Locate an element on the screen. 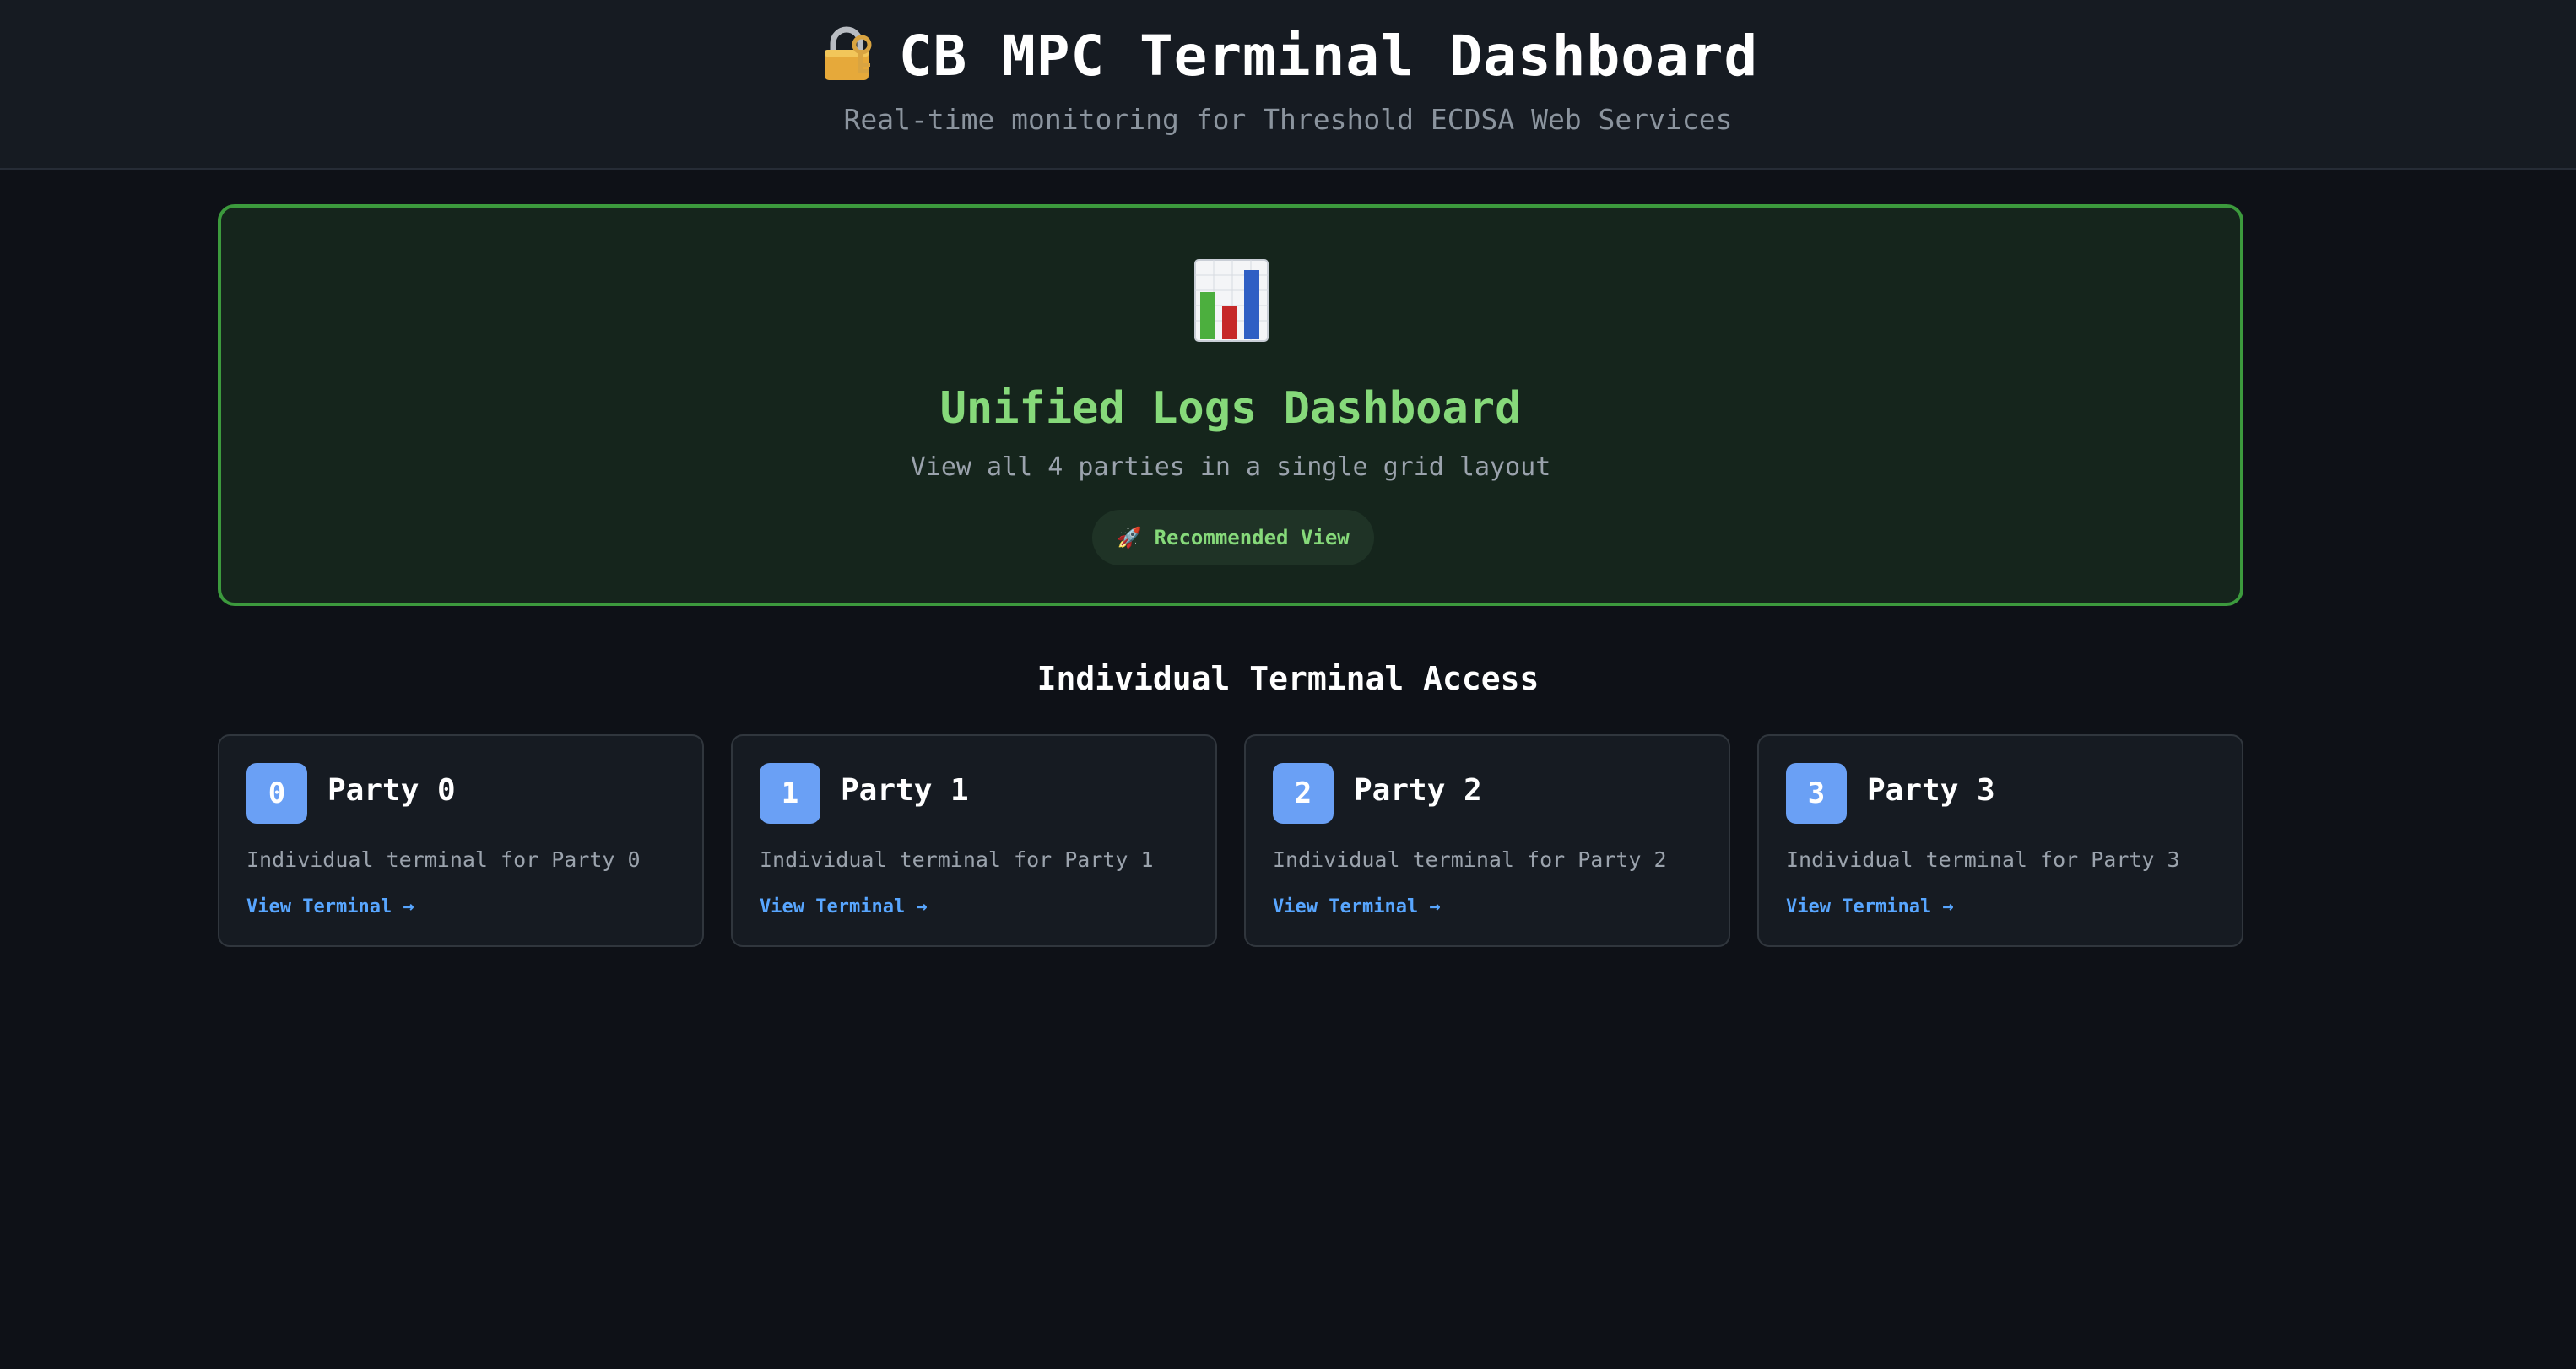 Image resolution: width=2576 pixels, height=1369 pixels. party-description: Individual terminal for Party 1 is located at coordinates (957, 859).